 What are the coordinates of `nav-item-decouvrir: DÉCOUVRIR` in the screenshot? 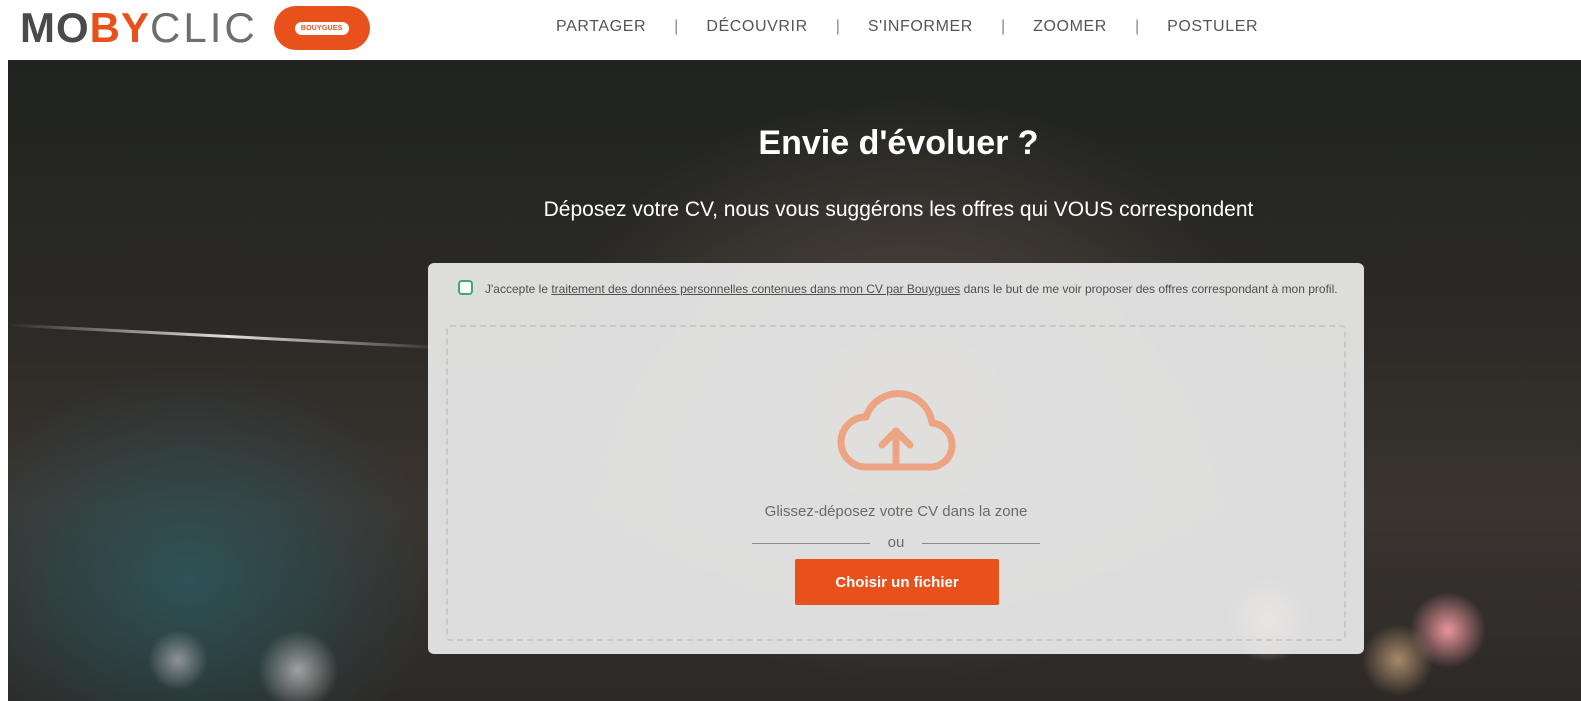 It's located at (756, 27).